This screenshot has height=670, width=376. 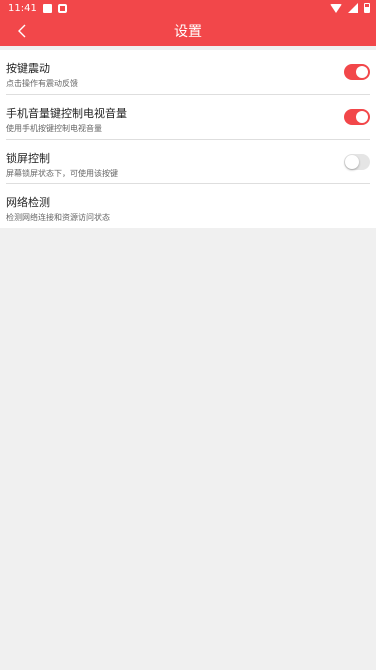 I want to click on key-vibration-toggle, so click(x=357, y=72).